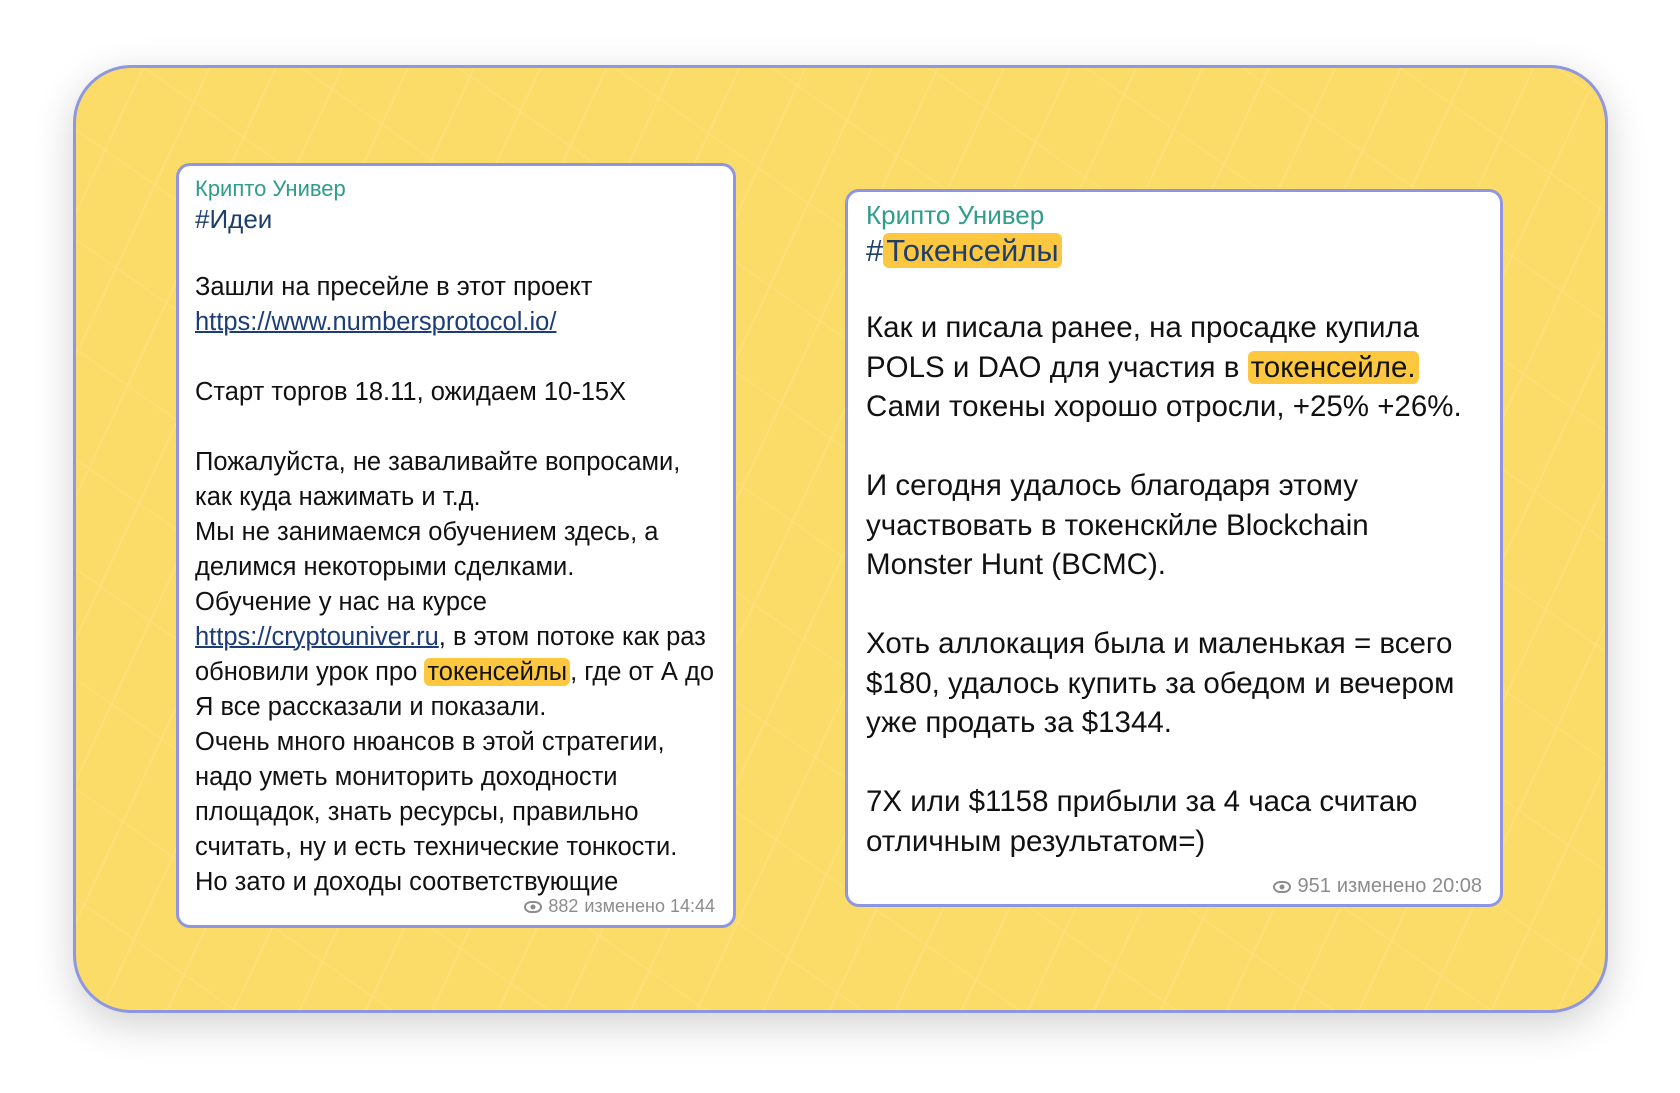 This screenshot has height=1093, width=1680. Describe the element at coordinates (411, 392) in the screenshot. I see `message-paragraph: Старт торгов 18.11, ожидаем 10-15X` at that location.